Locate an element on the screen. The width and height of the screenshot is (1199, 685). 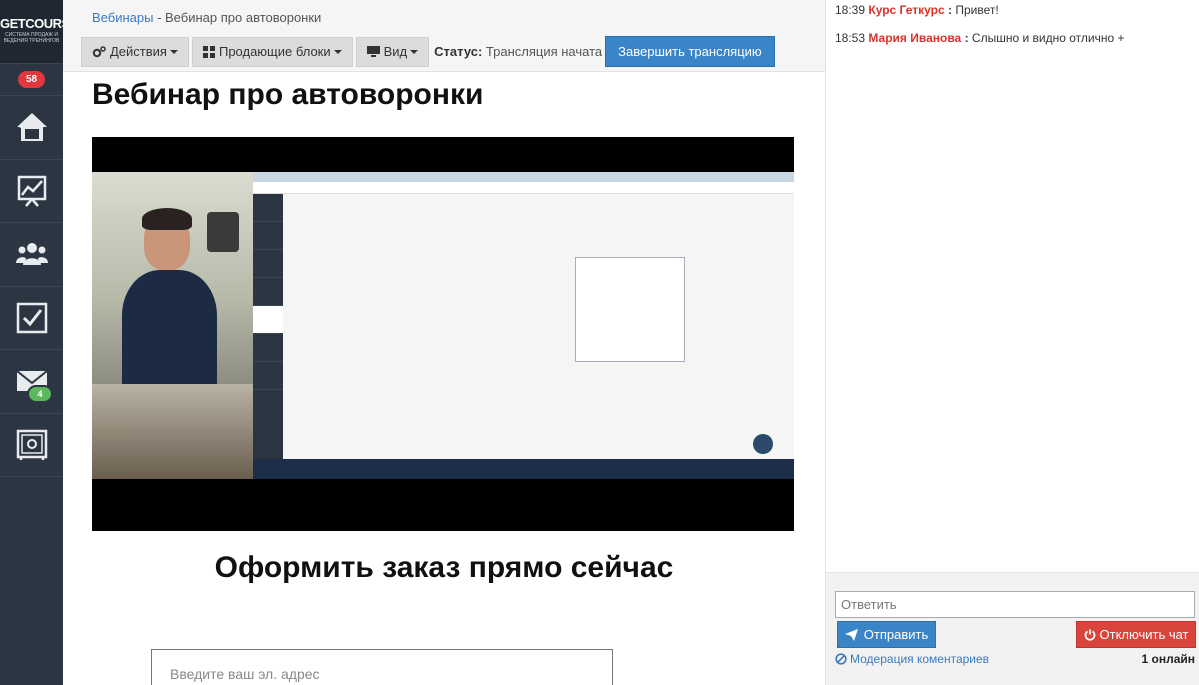
page-title: Вебинар про автоворонки is located at coordinates (288, 94).